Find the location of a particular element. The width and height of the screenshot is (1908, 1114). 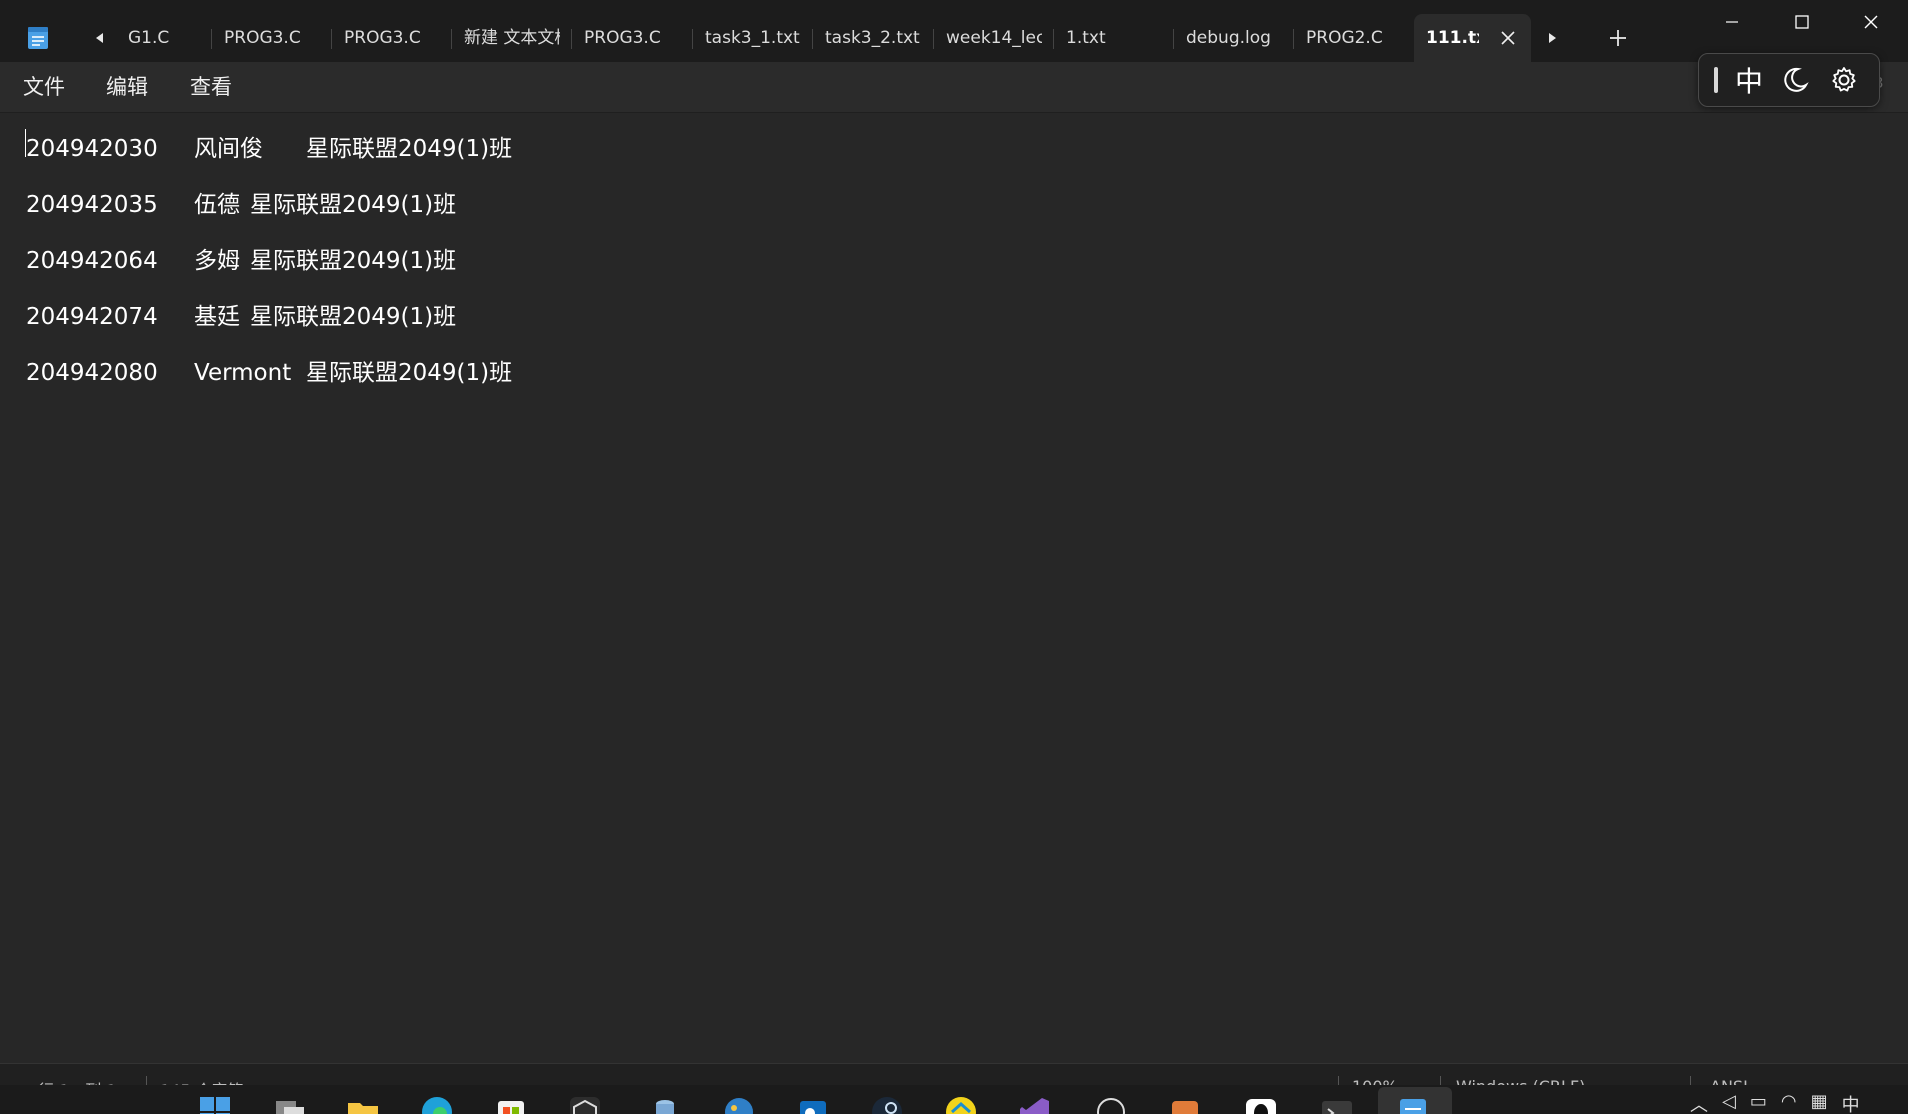

ime-night-mode-button is located at coordinates (1795, 80).